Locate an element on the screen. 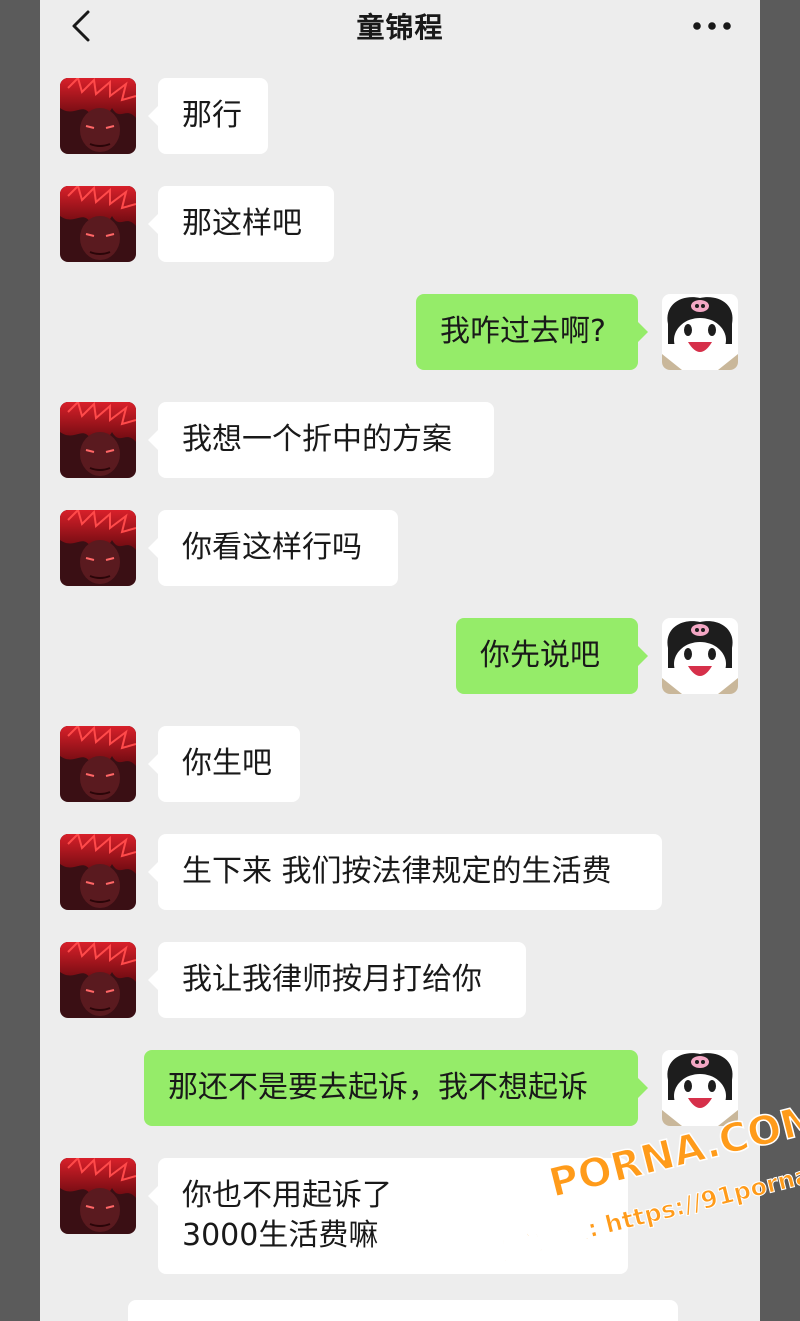 The image size is (800, 1321). incoming-message-bubble: 那行 is located at coordinates (208, 116).